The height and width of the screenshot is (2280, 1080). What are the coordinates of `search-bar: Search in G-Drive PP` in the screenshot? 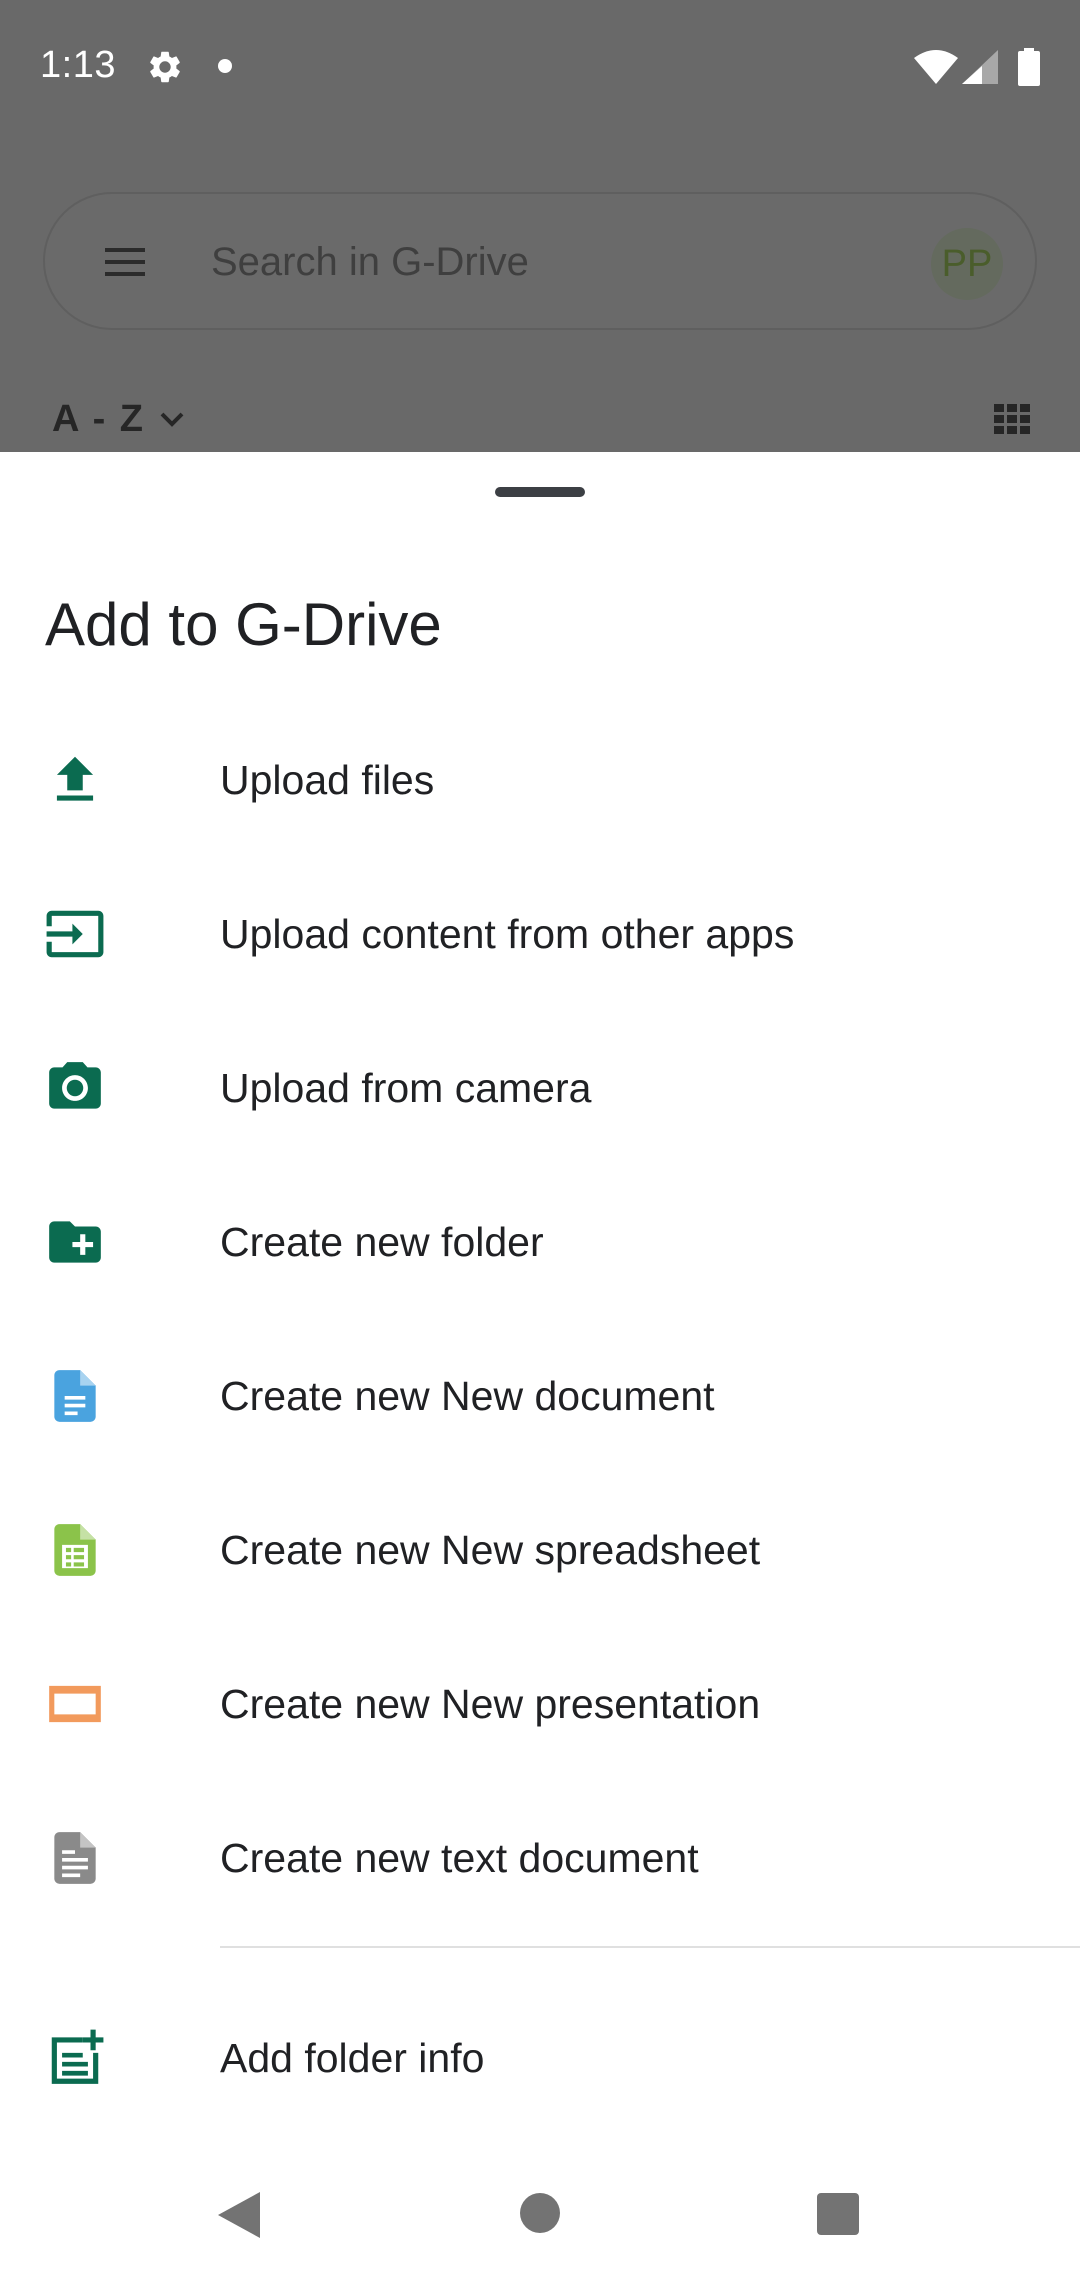 It's located at (540, 261).